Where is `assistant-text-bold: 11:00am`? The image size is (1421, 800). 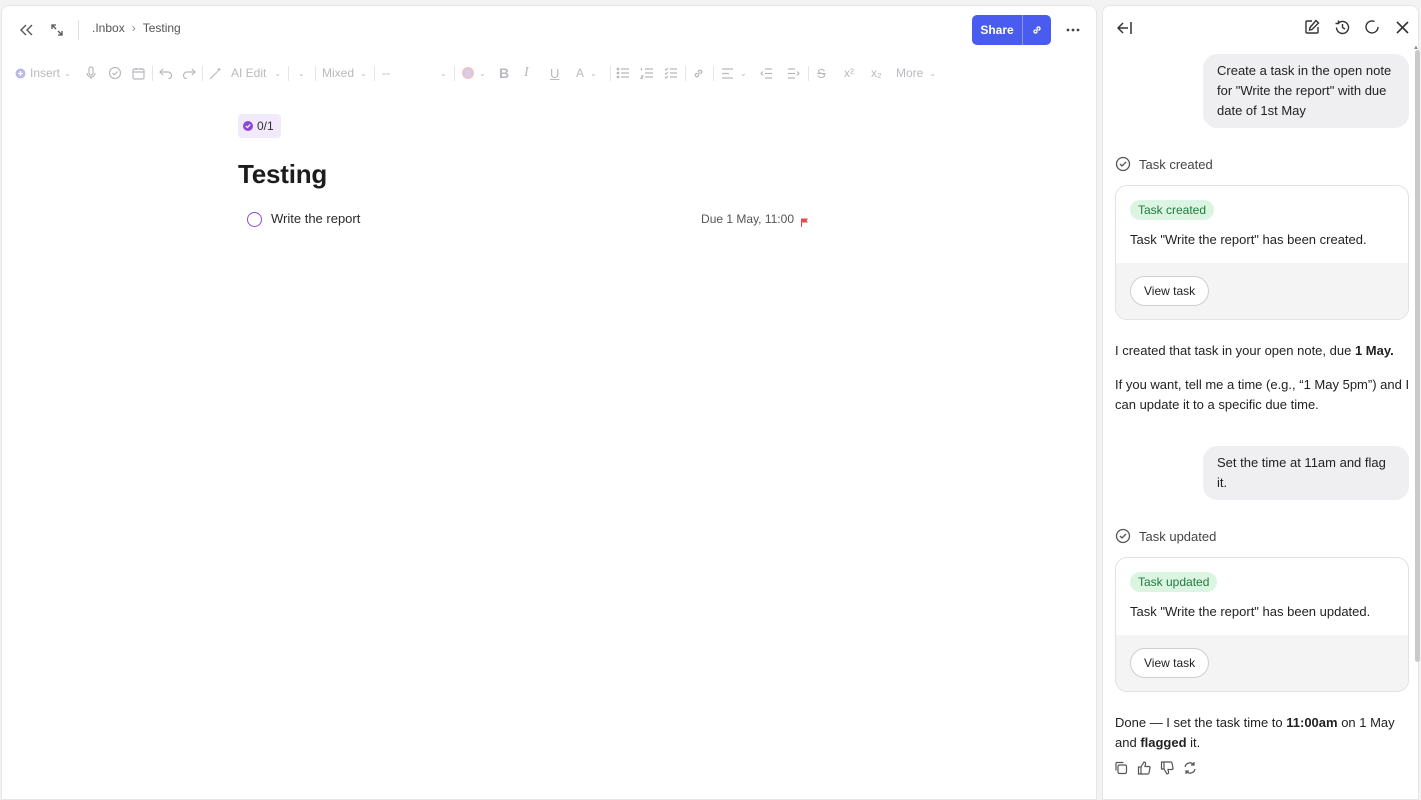 assistant-text-bold: 11:00am is located at coordinates (1312, 722).